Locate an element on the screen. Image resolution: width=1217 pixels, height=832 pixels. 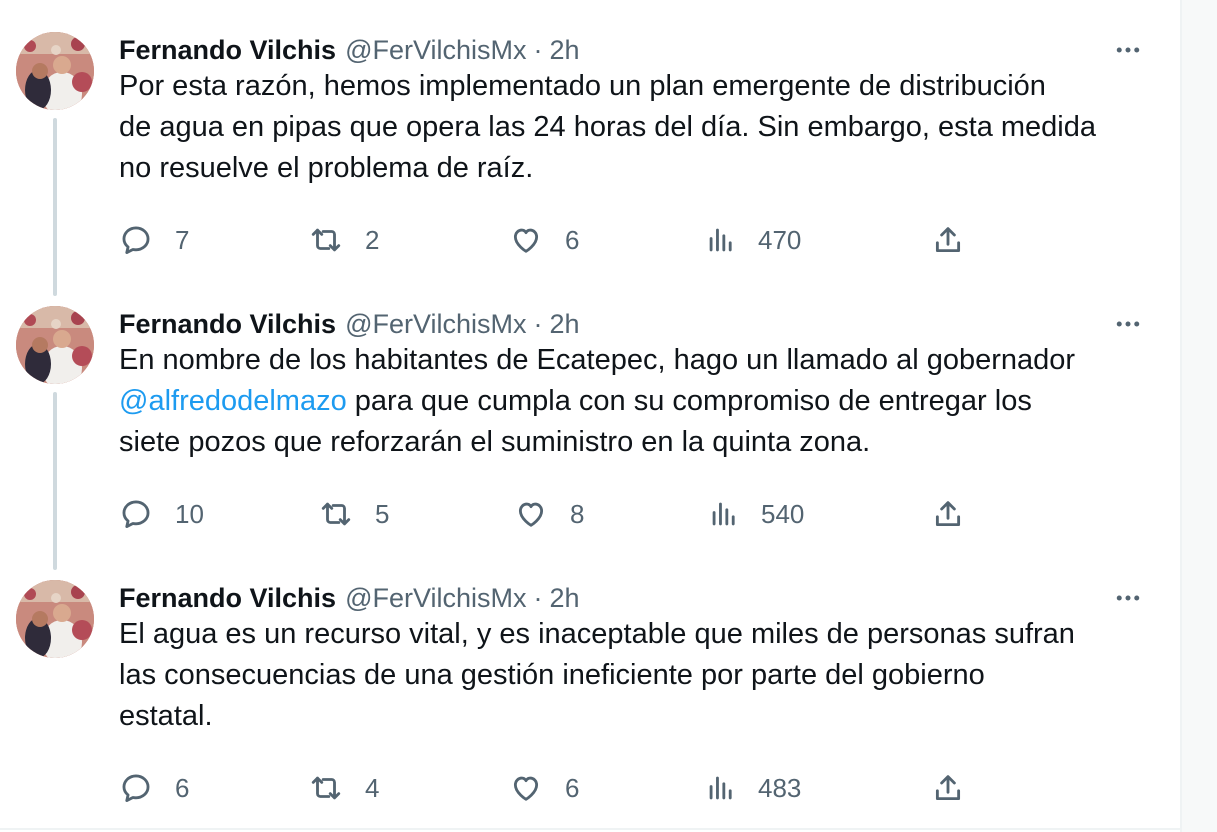
tweet-actions: 10 5 8 540 is located at coordinates (639, 514).